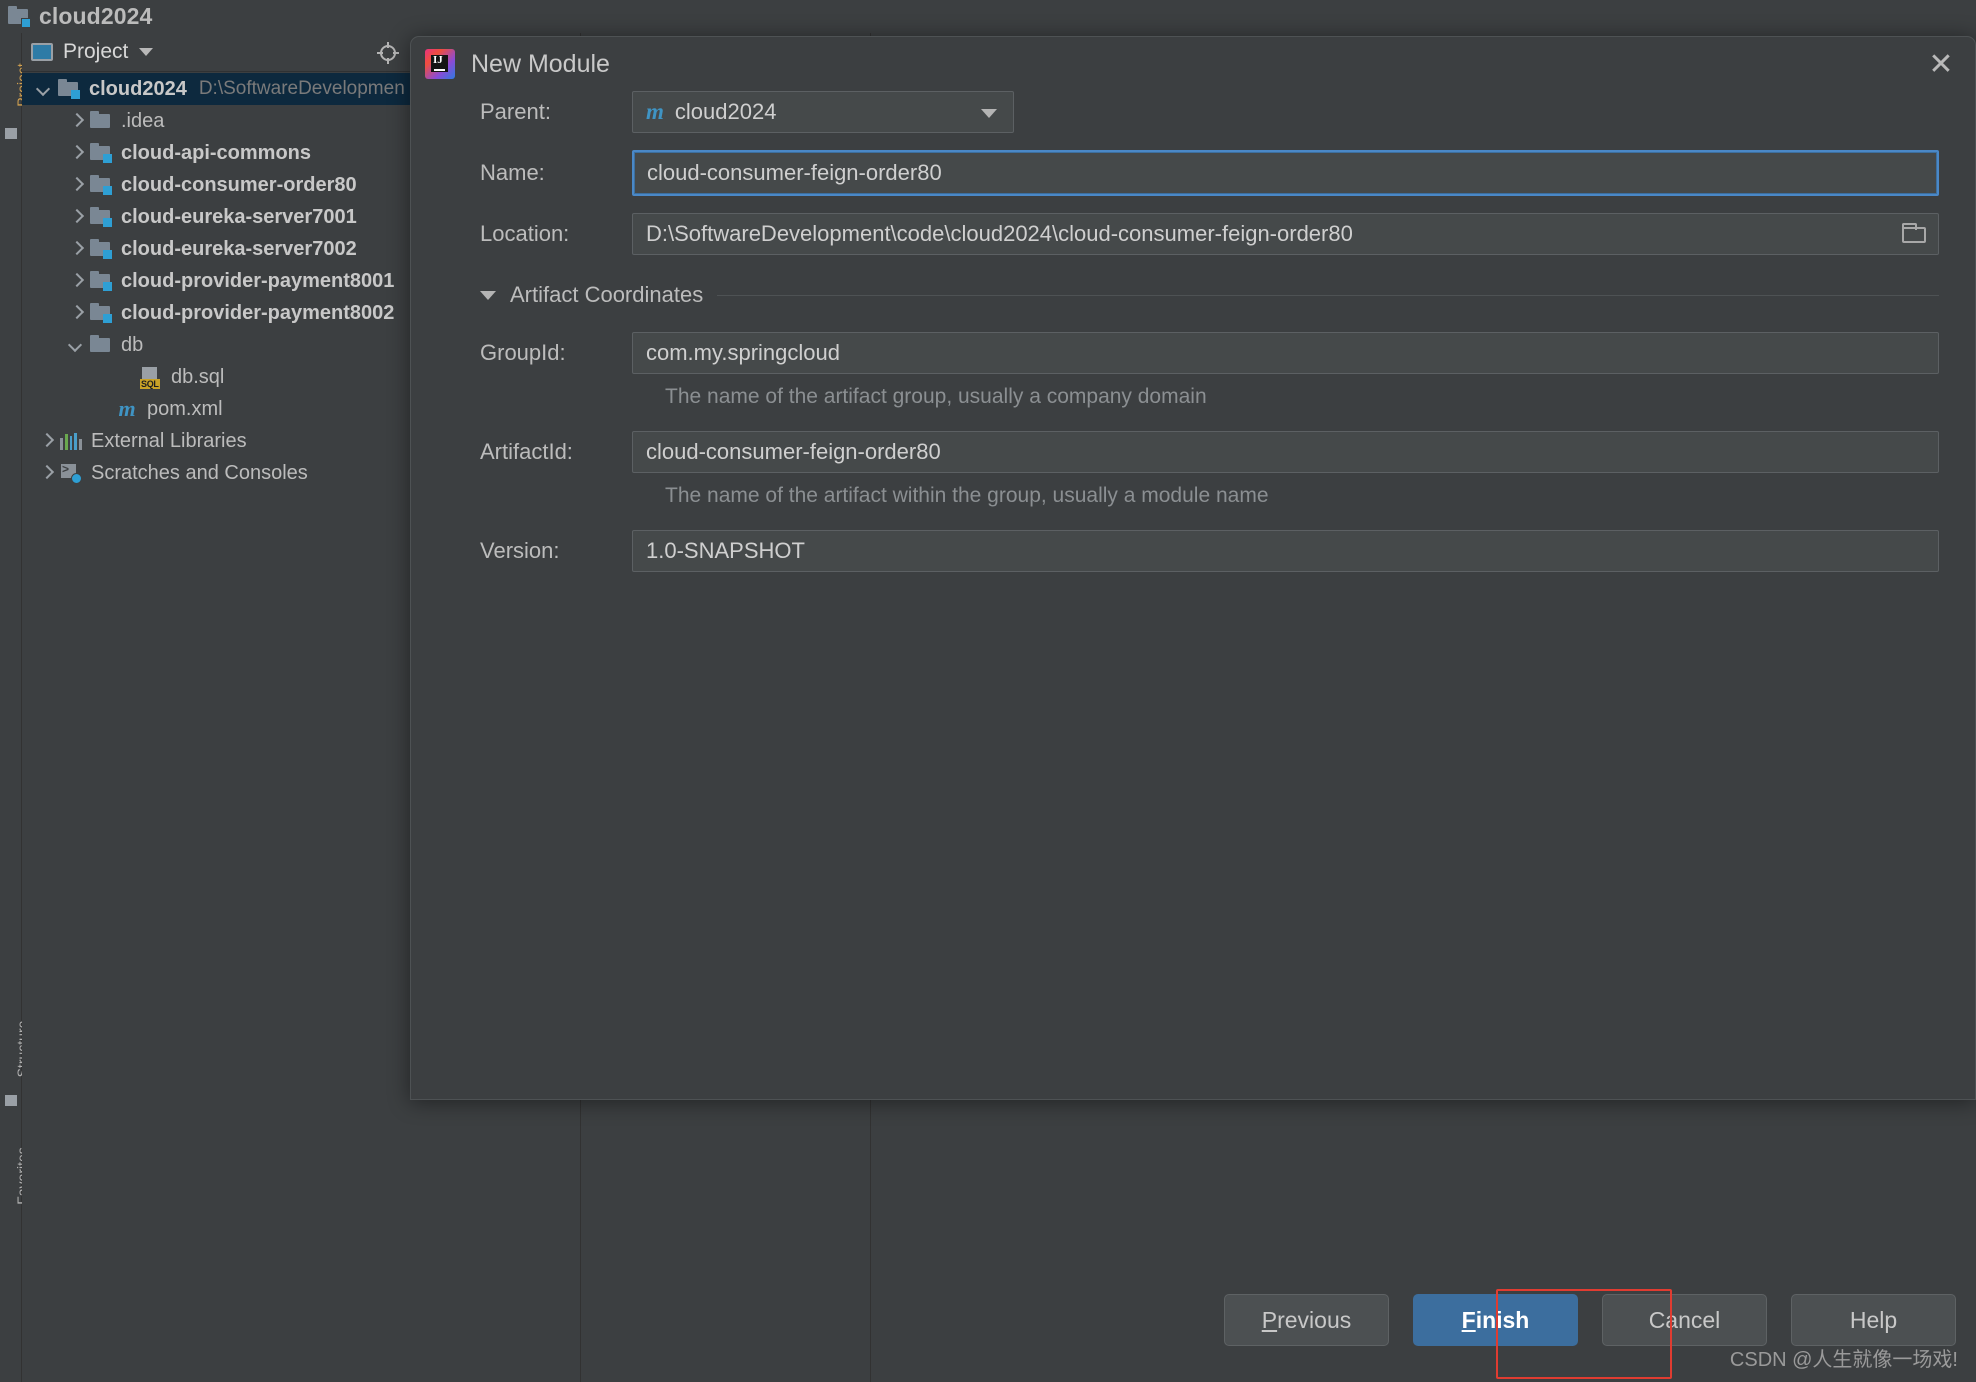 The image size is (1976, 1382). What do you see at coordinates (1285, 551) in the screenshot?
I see `version-input: 1.0-SNAPSHOT` at bounding box center [1285, 551].